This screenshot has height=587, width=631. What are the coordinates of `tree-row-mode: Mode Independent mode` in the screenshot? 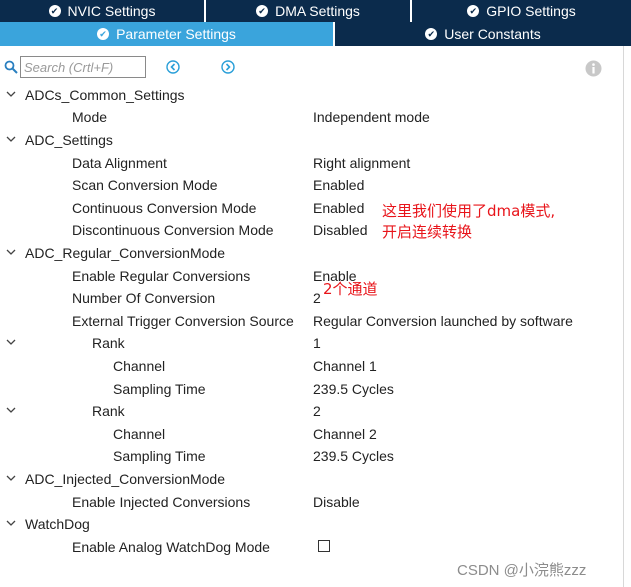 It's located at (315, 117).